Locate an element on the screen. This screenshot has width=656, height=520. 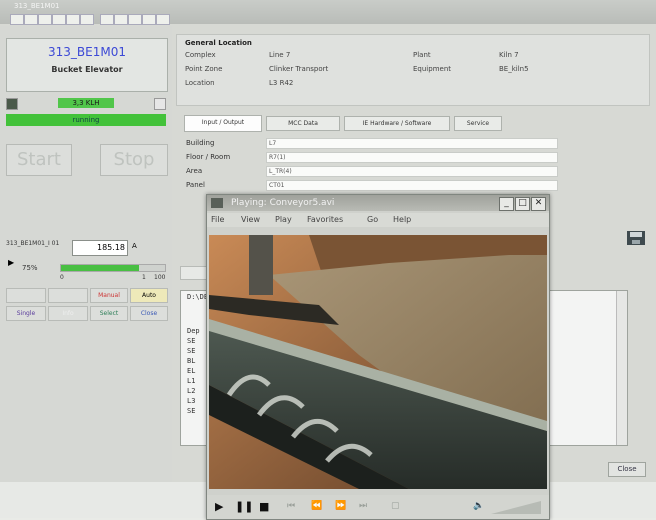
info-key: Point Zone is located at coordinates (204, 69).